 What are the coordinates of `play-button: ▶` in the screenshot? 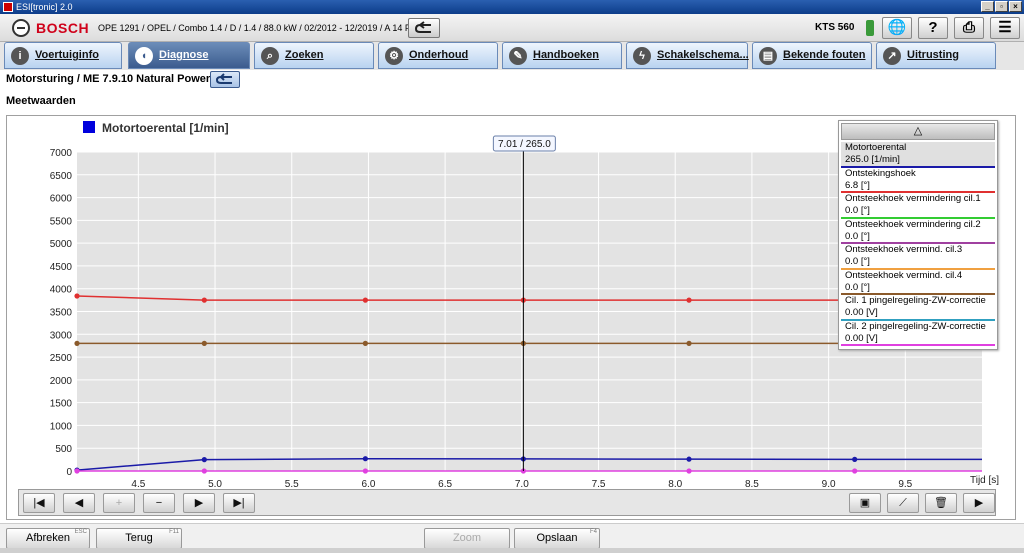 It's located at (979, 503).